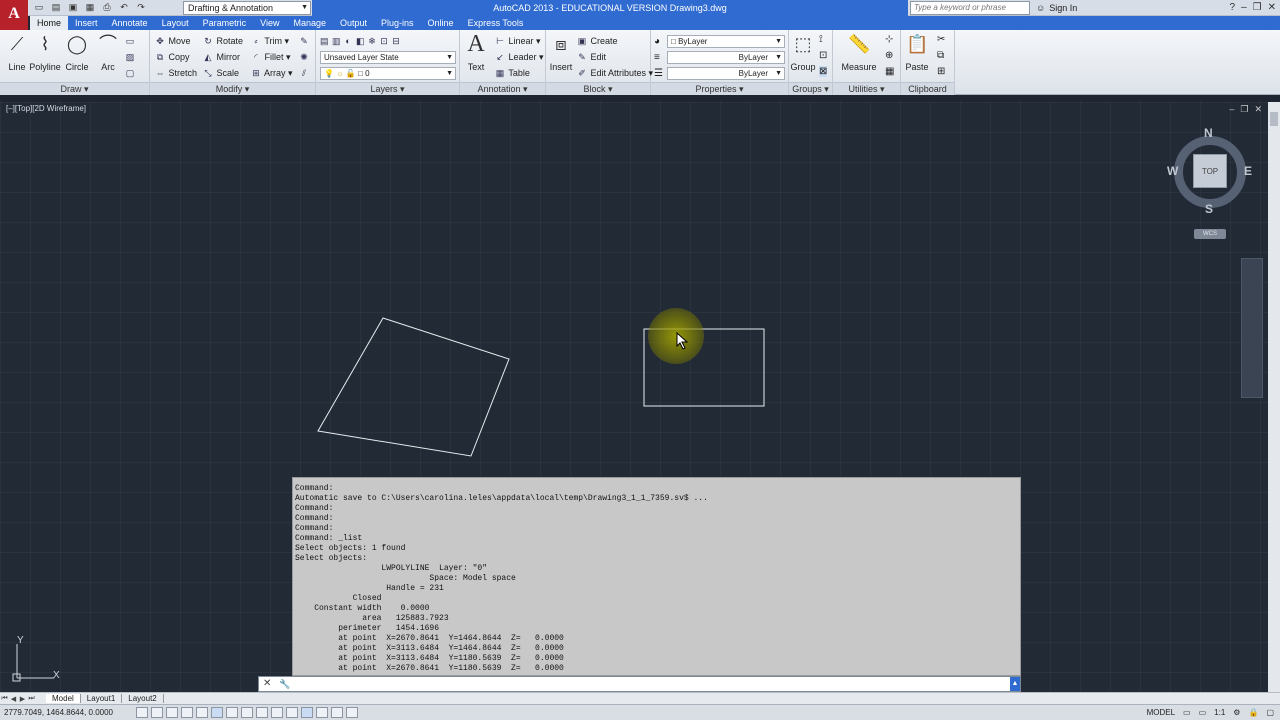 The width and height of the screenshot is (1280, 720). Describe the element at coordinates (322, 712) in the screenshot. I see `qp-toggle` at that location.